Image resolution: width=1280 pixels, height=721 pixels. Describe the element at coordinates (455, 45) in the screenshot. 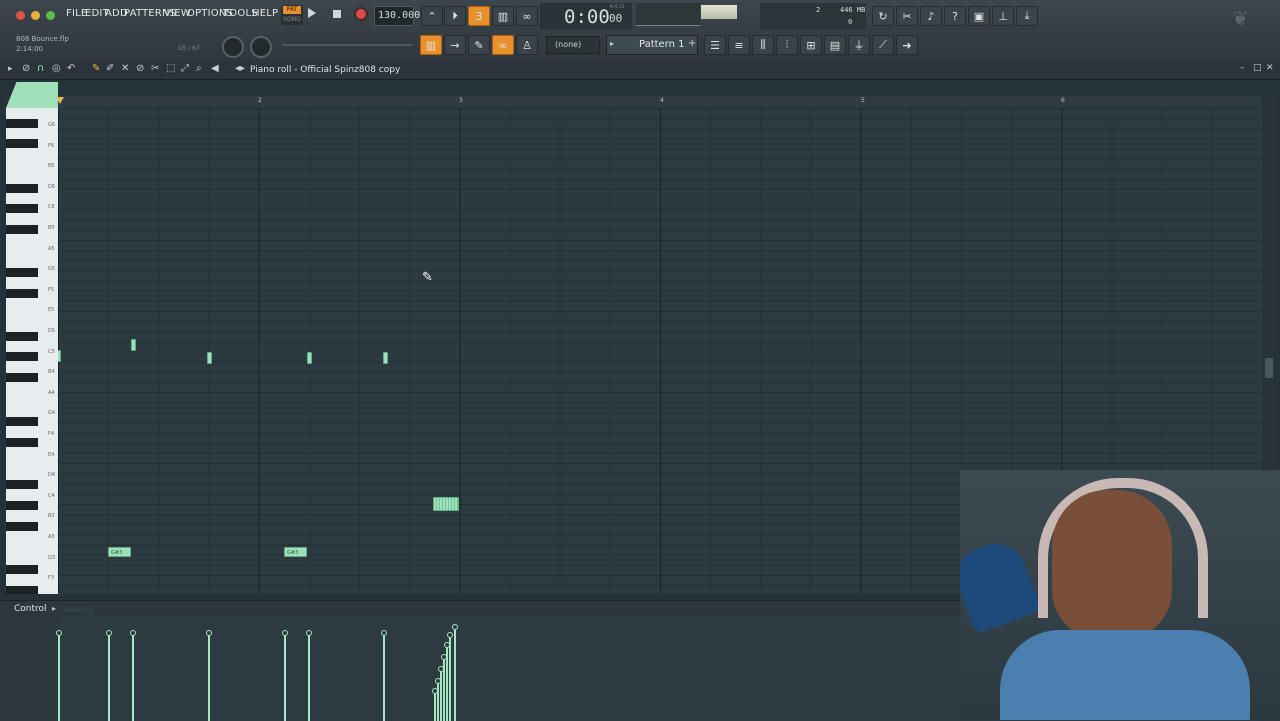

I see `tool-next-button: →` at that location.